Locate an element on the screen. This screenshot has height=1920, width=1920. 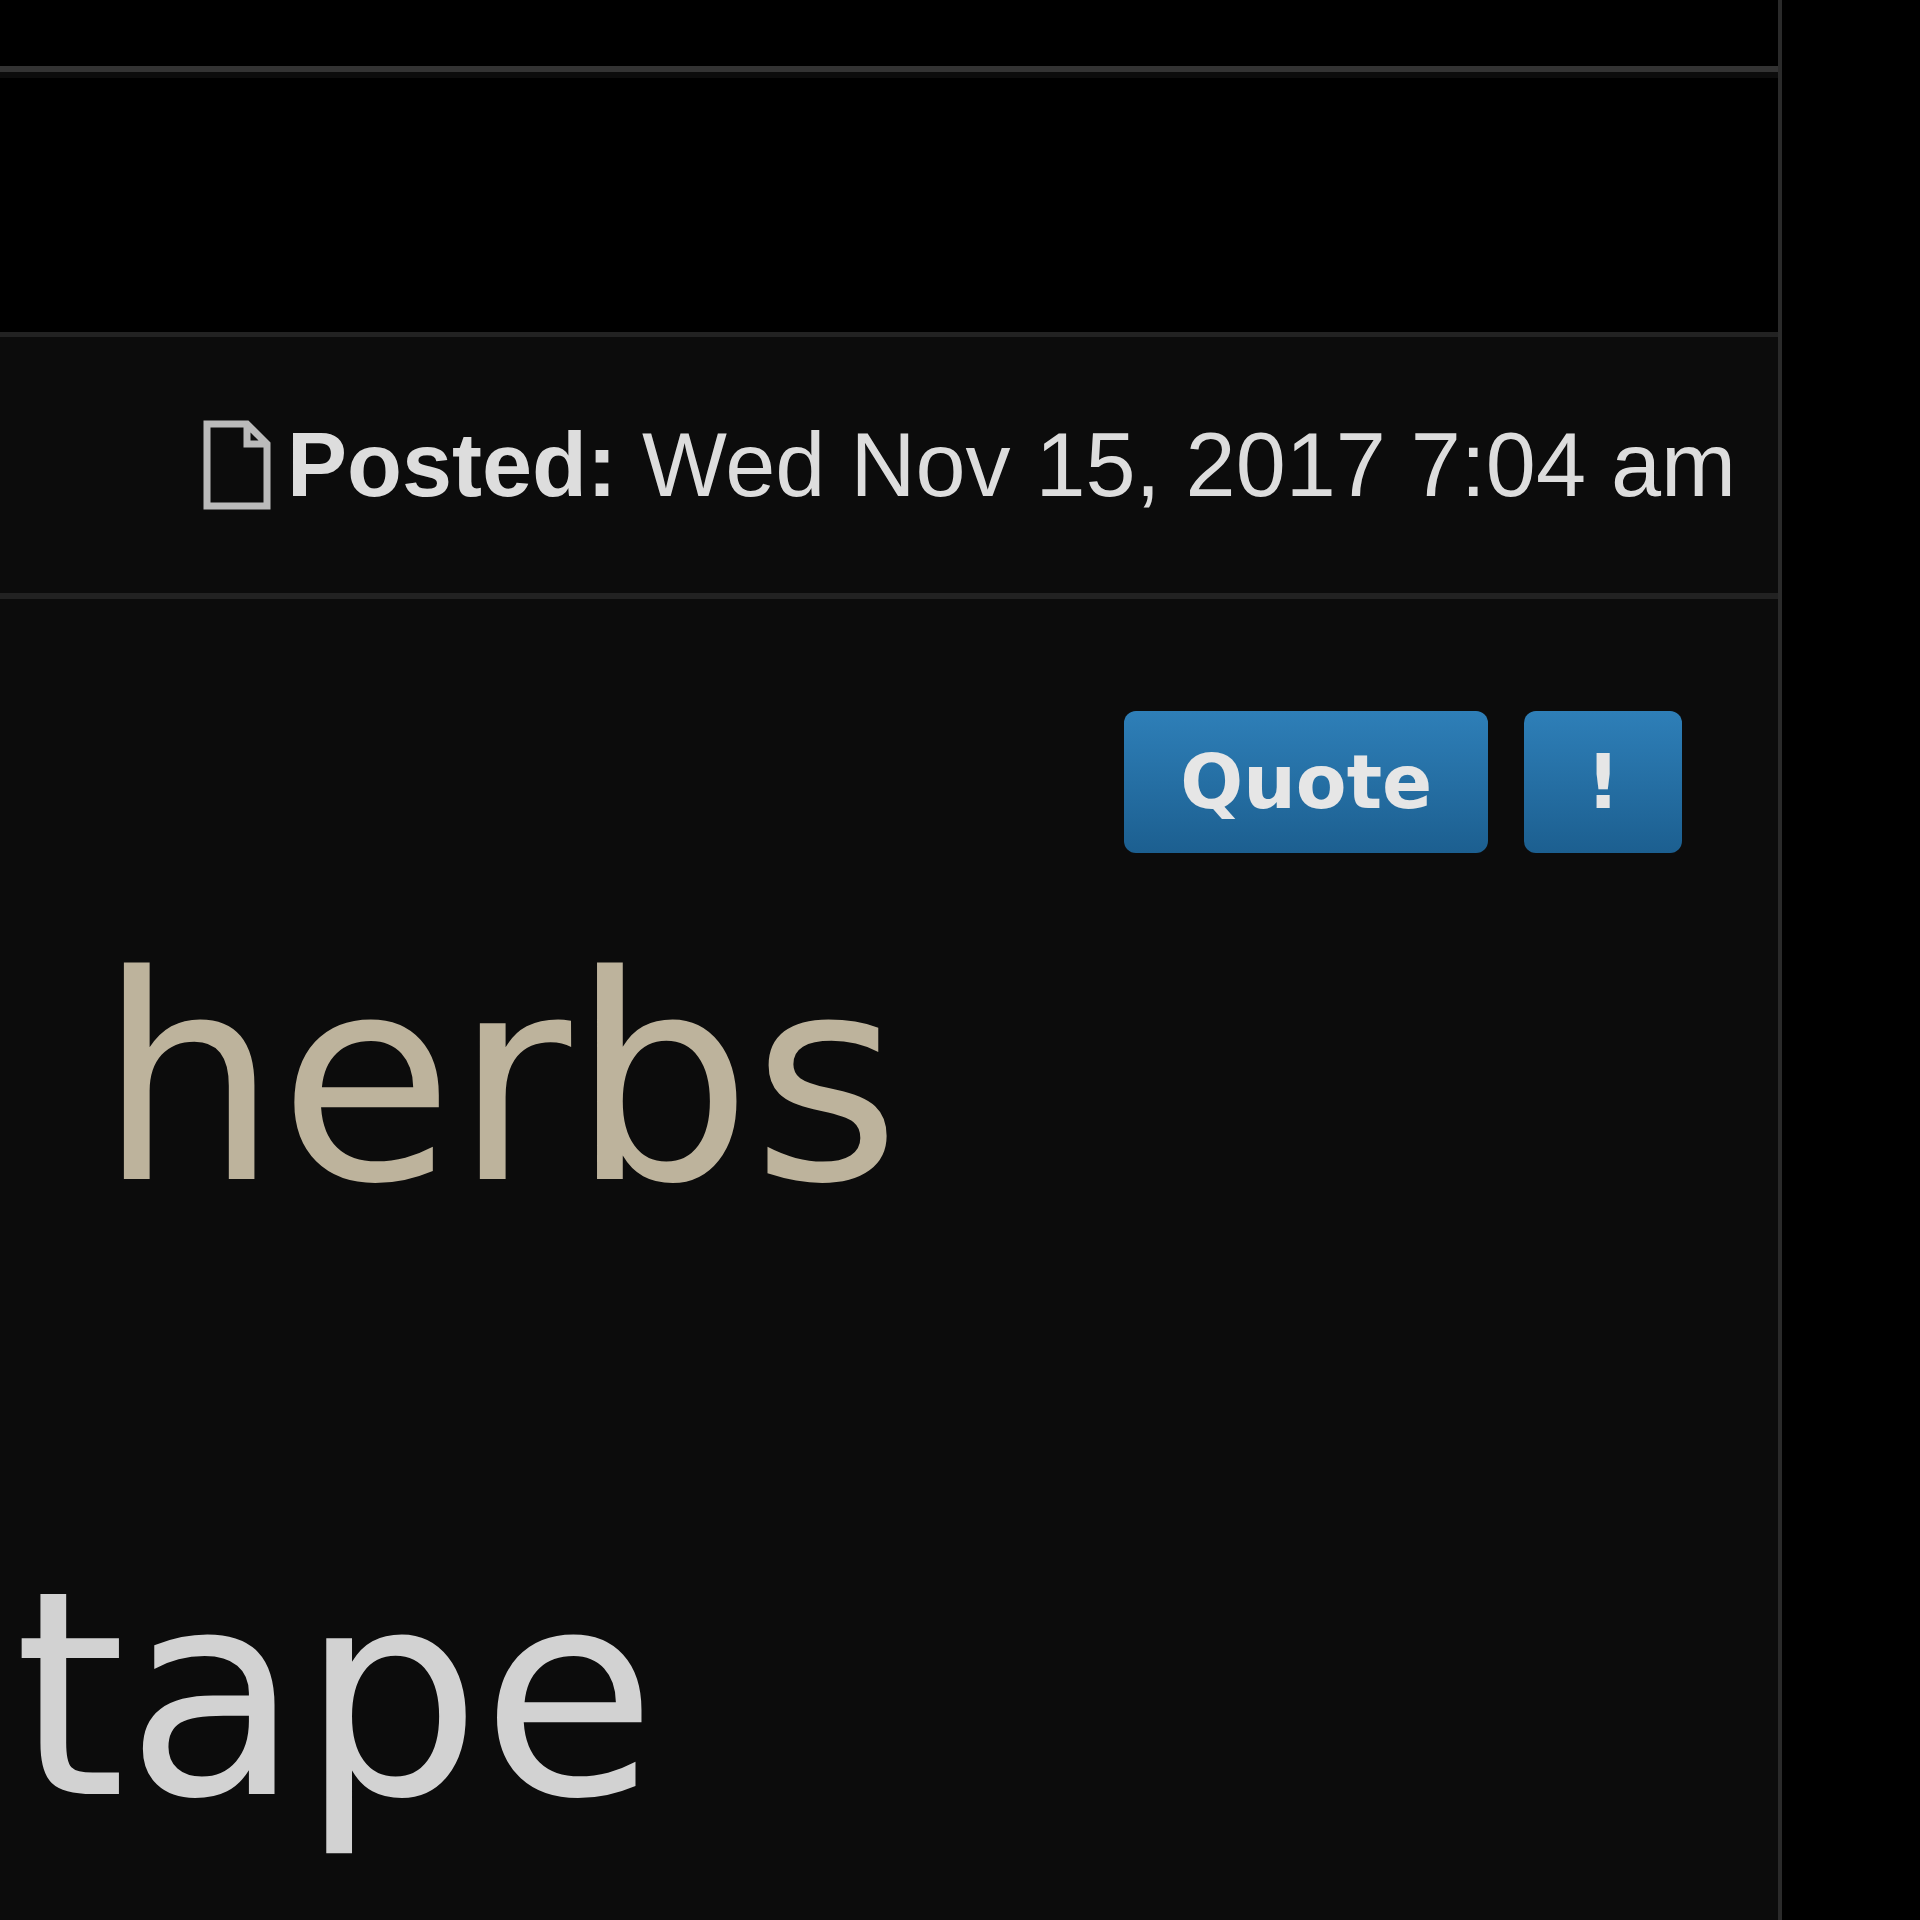
report-button: ! is located at coordinates (1603, 782).